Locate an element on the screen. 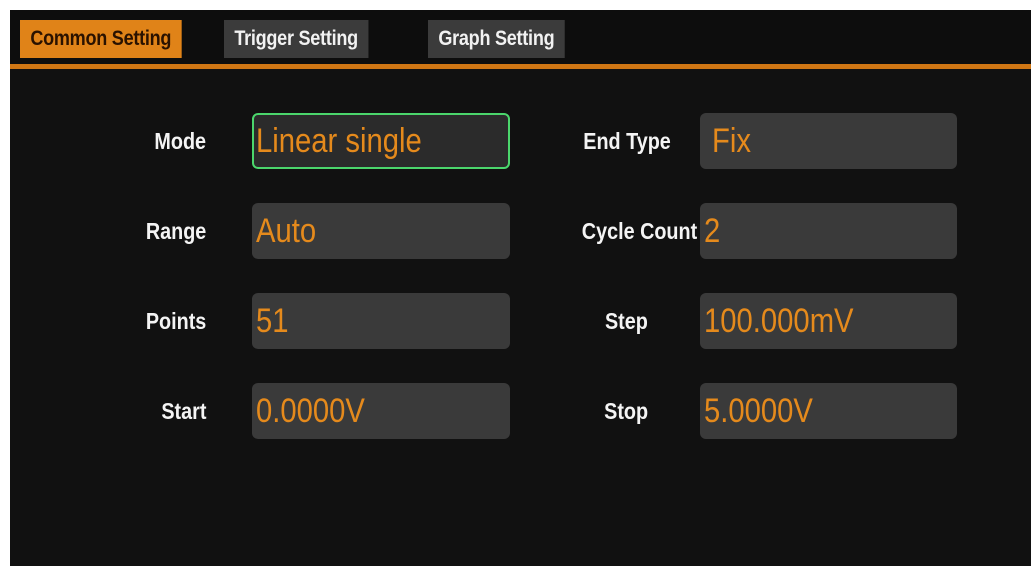 The image size is (1031, 566). tab-common-setting: Common Setting is located at coordinates (101, 39).